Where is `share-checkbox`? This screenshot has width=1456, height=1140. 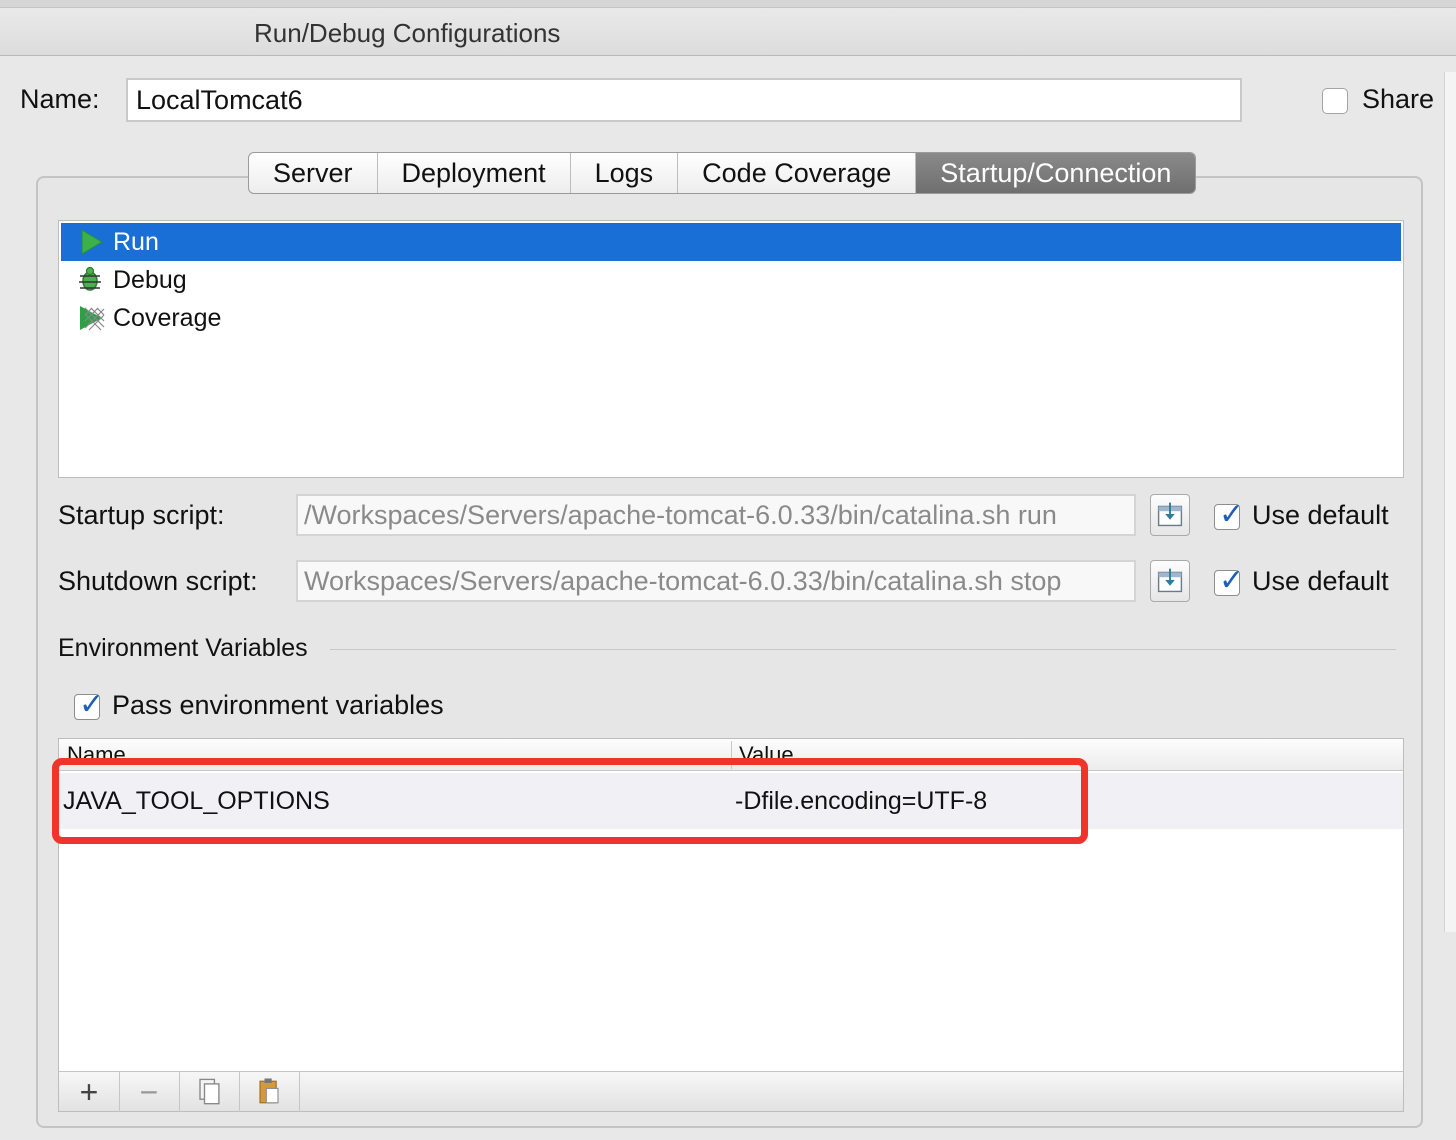 share-checkbox is located at coordinates (1335, 101).